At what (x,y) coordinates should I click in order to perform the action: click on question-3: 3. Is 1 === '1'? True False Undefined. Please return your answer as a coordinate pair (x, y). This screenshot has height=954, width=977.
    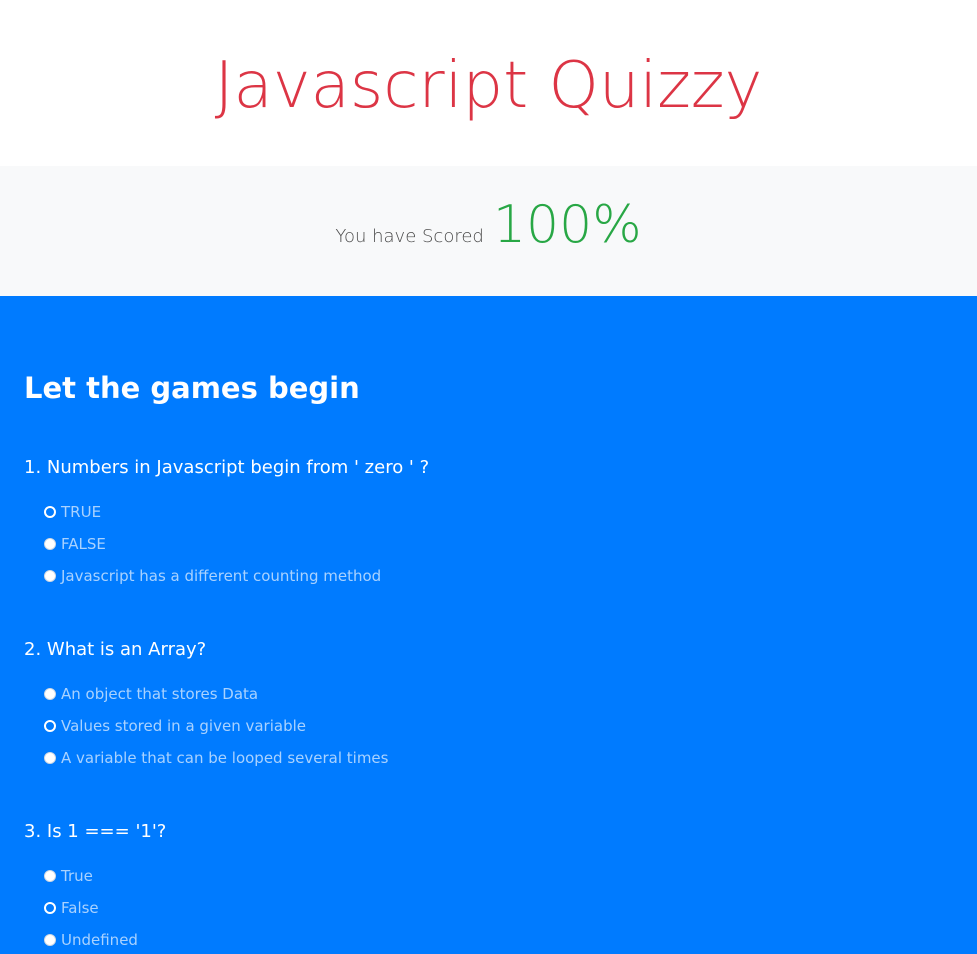
    Looking at the image, I should click on (474, 886).